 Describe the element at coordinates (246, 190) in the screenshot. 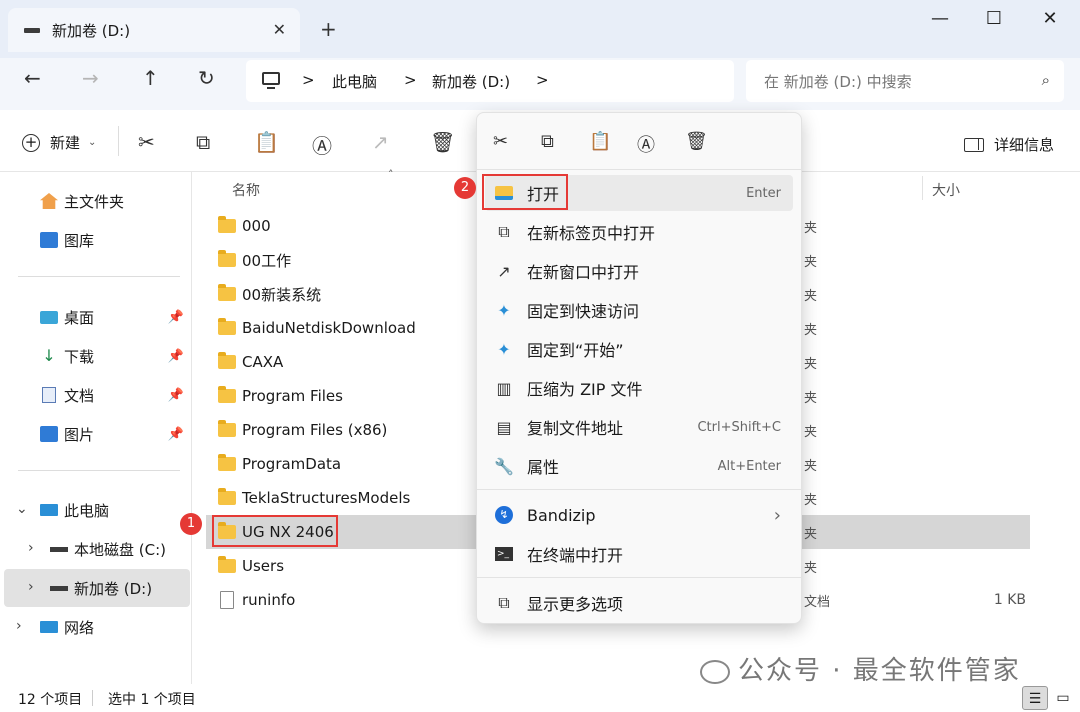

I see `column-header-name: 名称` at that location.